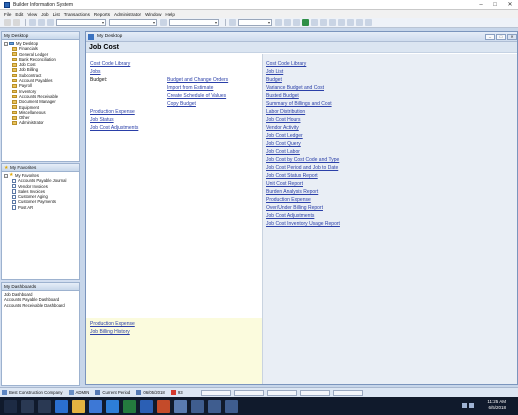 The image size is (518, 415). What do you see at coordinates (102, 120) in the screenshot?
I see `link-job-status: Job Status` at bounding box center [102, 120].